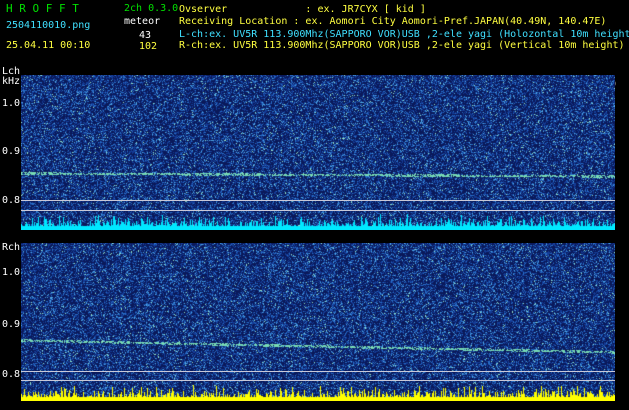 The width and height of the screenshot is (629, 410). Describe the element at coordinates (48, 45) in the screenshot. I see `datetime-label: 25.04.11 00:10` at that location.